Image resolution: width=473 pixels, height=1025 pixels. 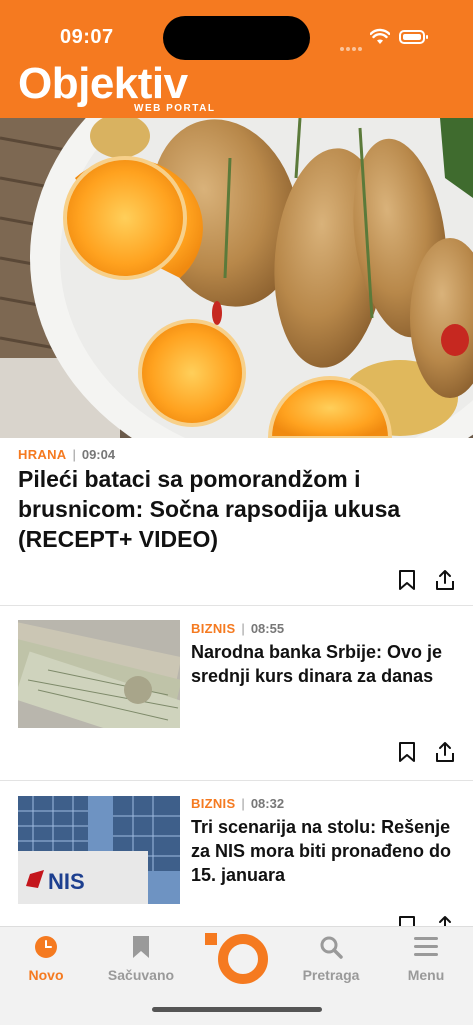 I want to click on objektiv-logo-icon, so click(x=236, y=958).